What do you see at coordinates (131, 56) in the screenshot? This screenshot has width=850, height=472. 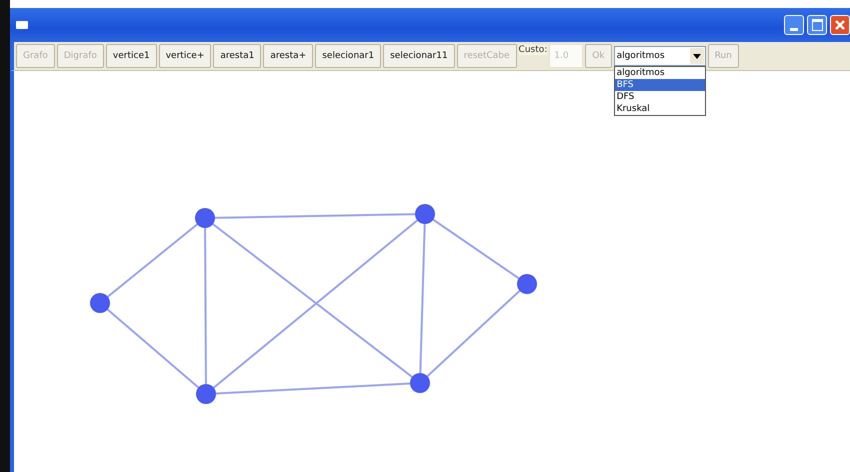 I see `toolbar-button: vertice1` at bounding box center [131, 56].